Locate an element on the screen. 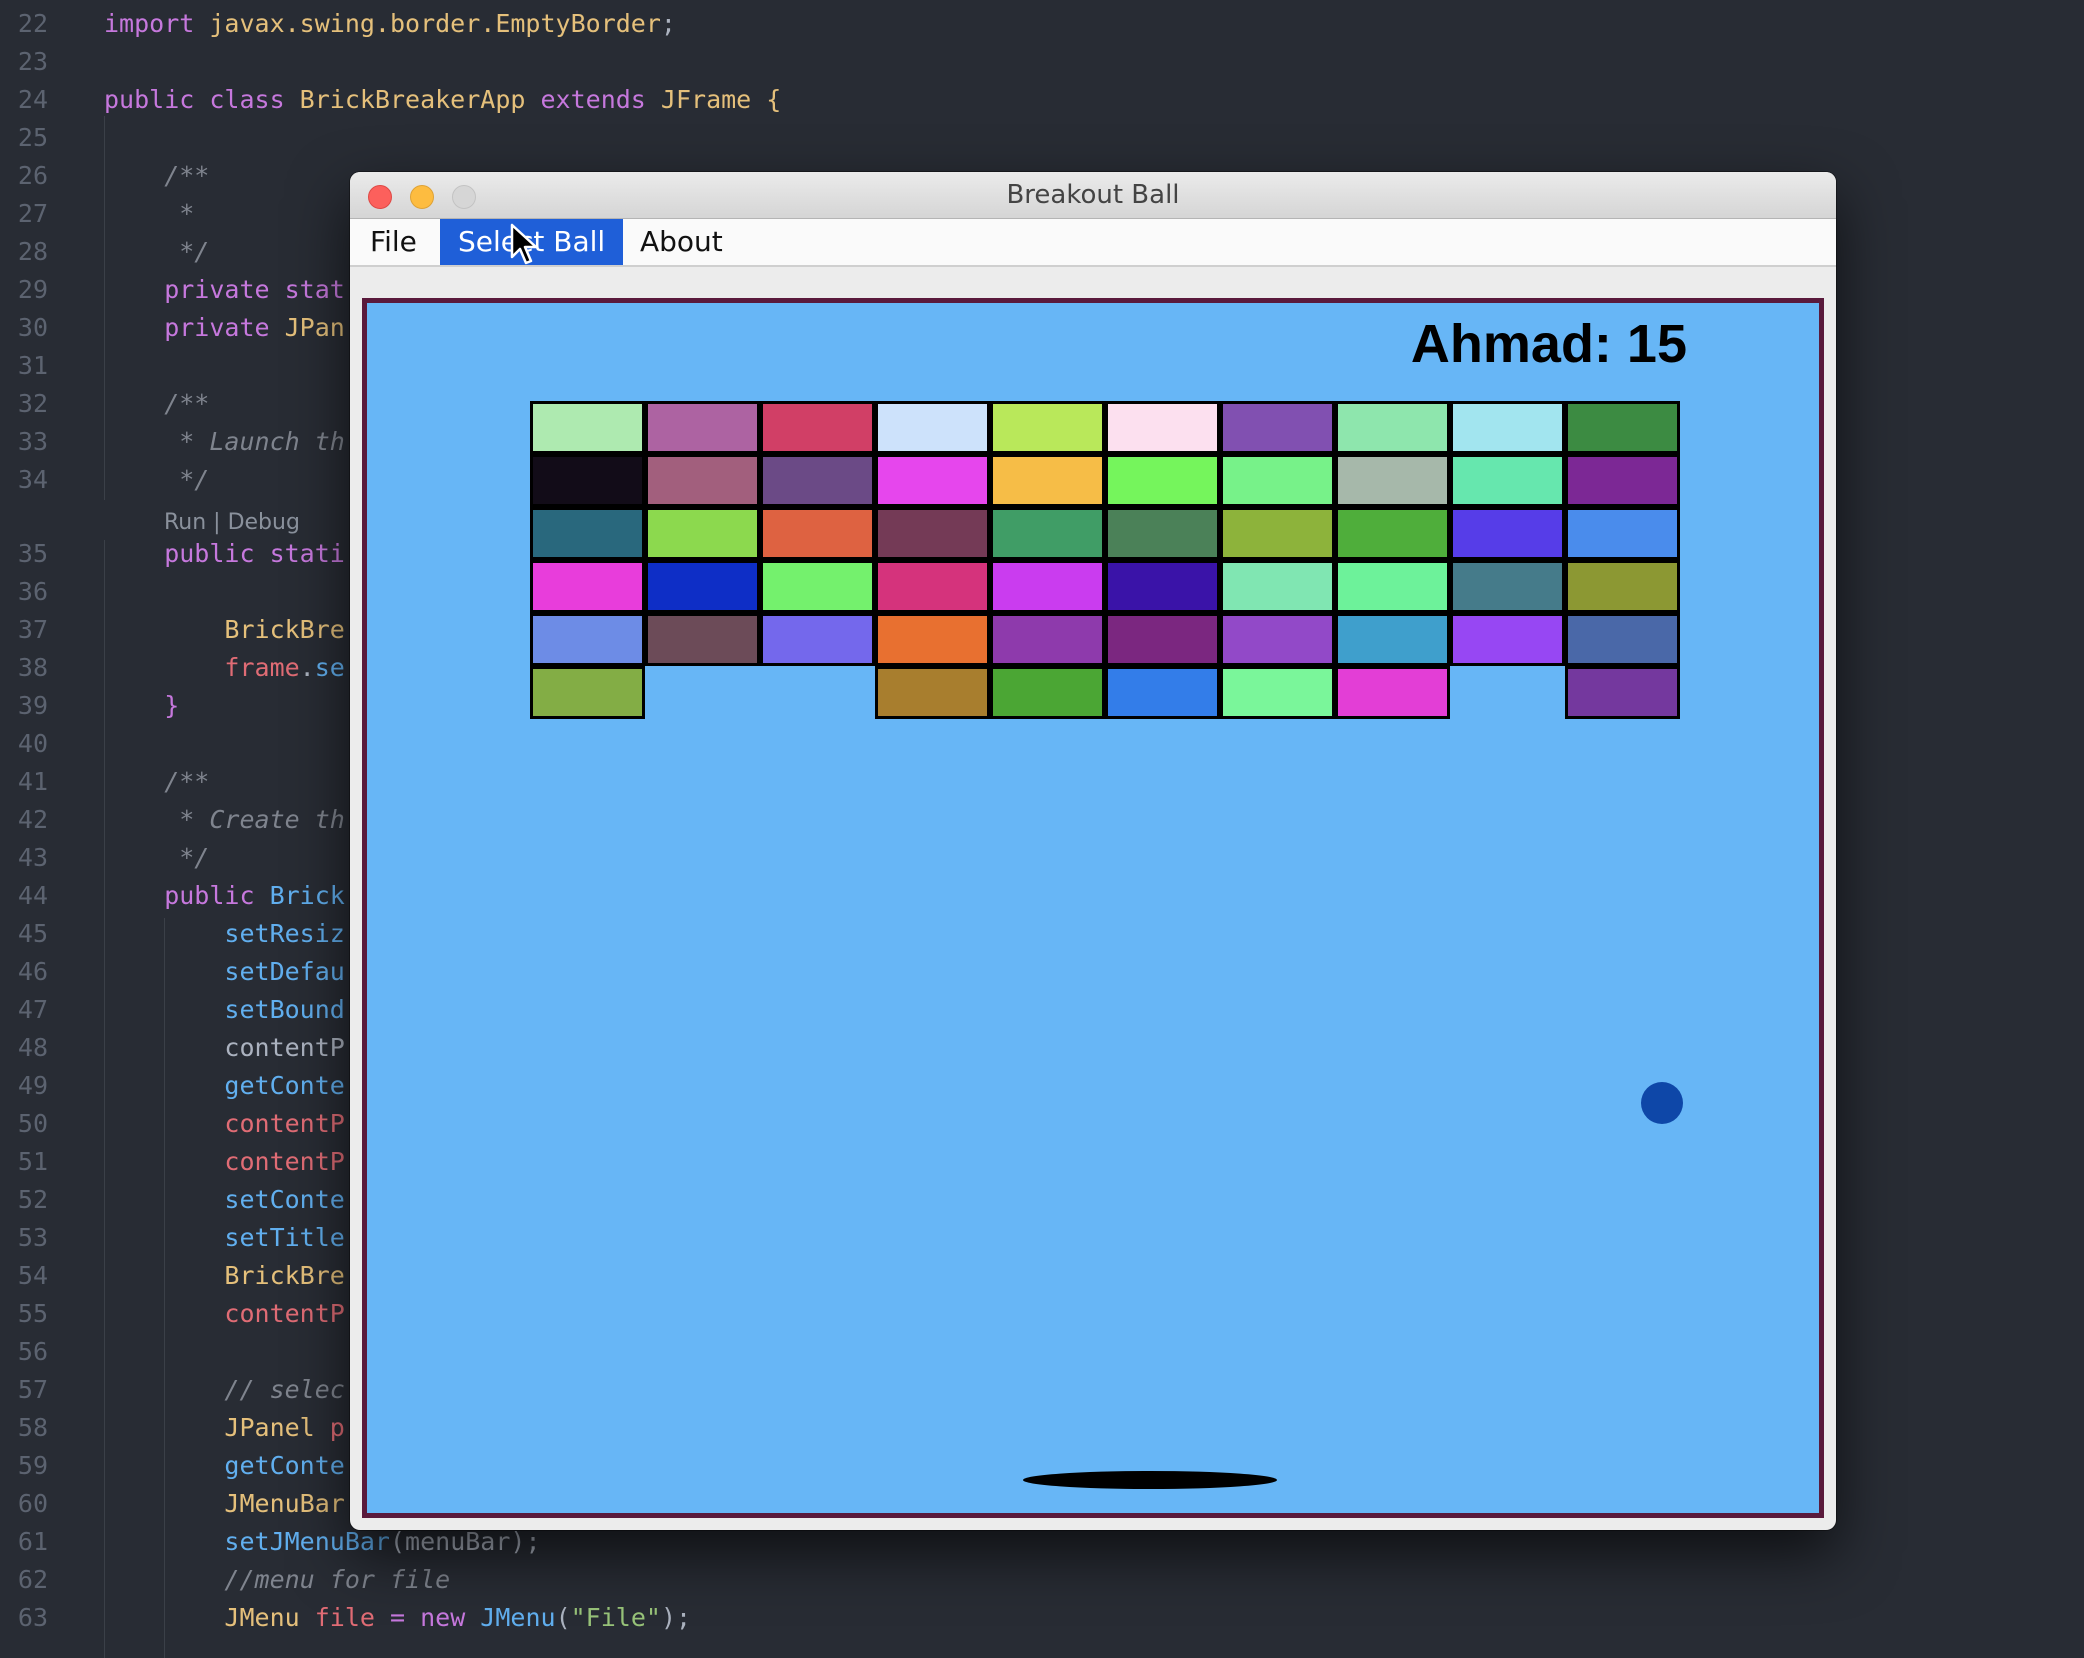 The image size is (2084, 1658). line-number: 46 is located at coordinates (32, 971).